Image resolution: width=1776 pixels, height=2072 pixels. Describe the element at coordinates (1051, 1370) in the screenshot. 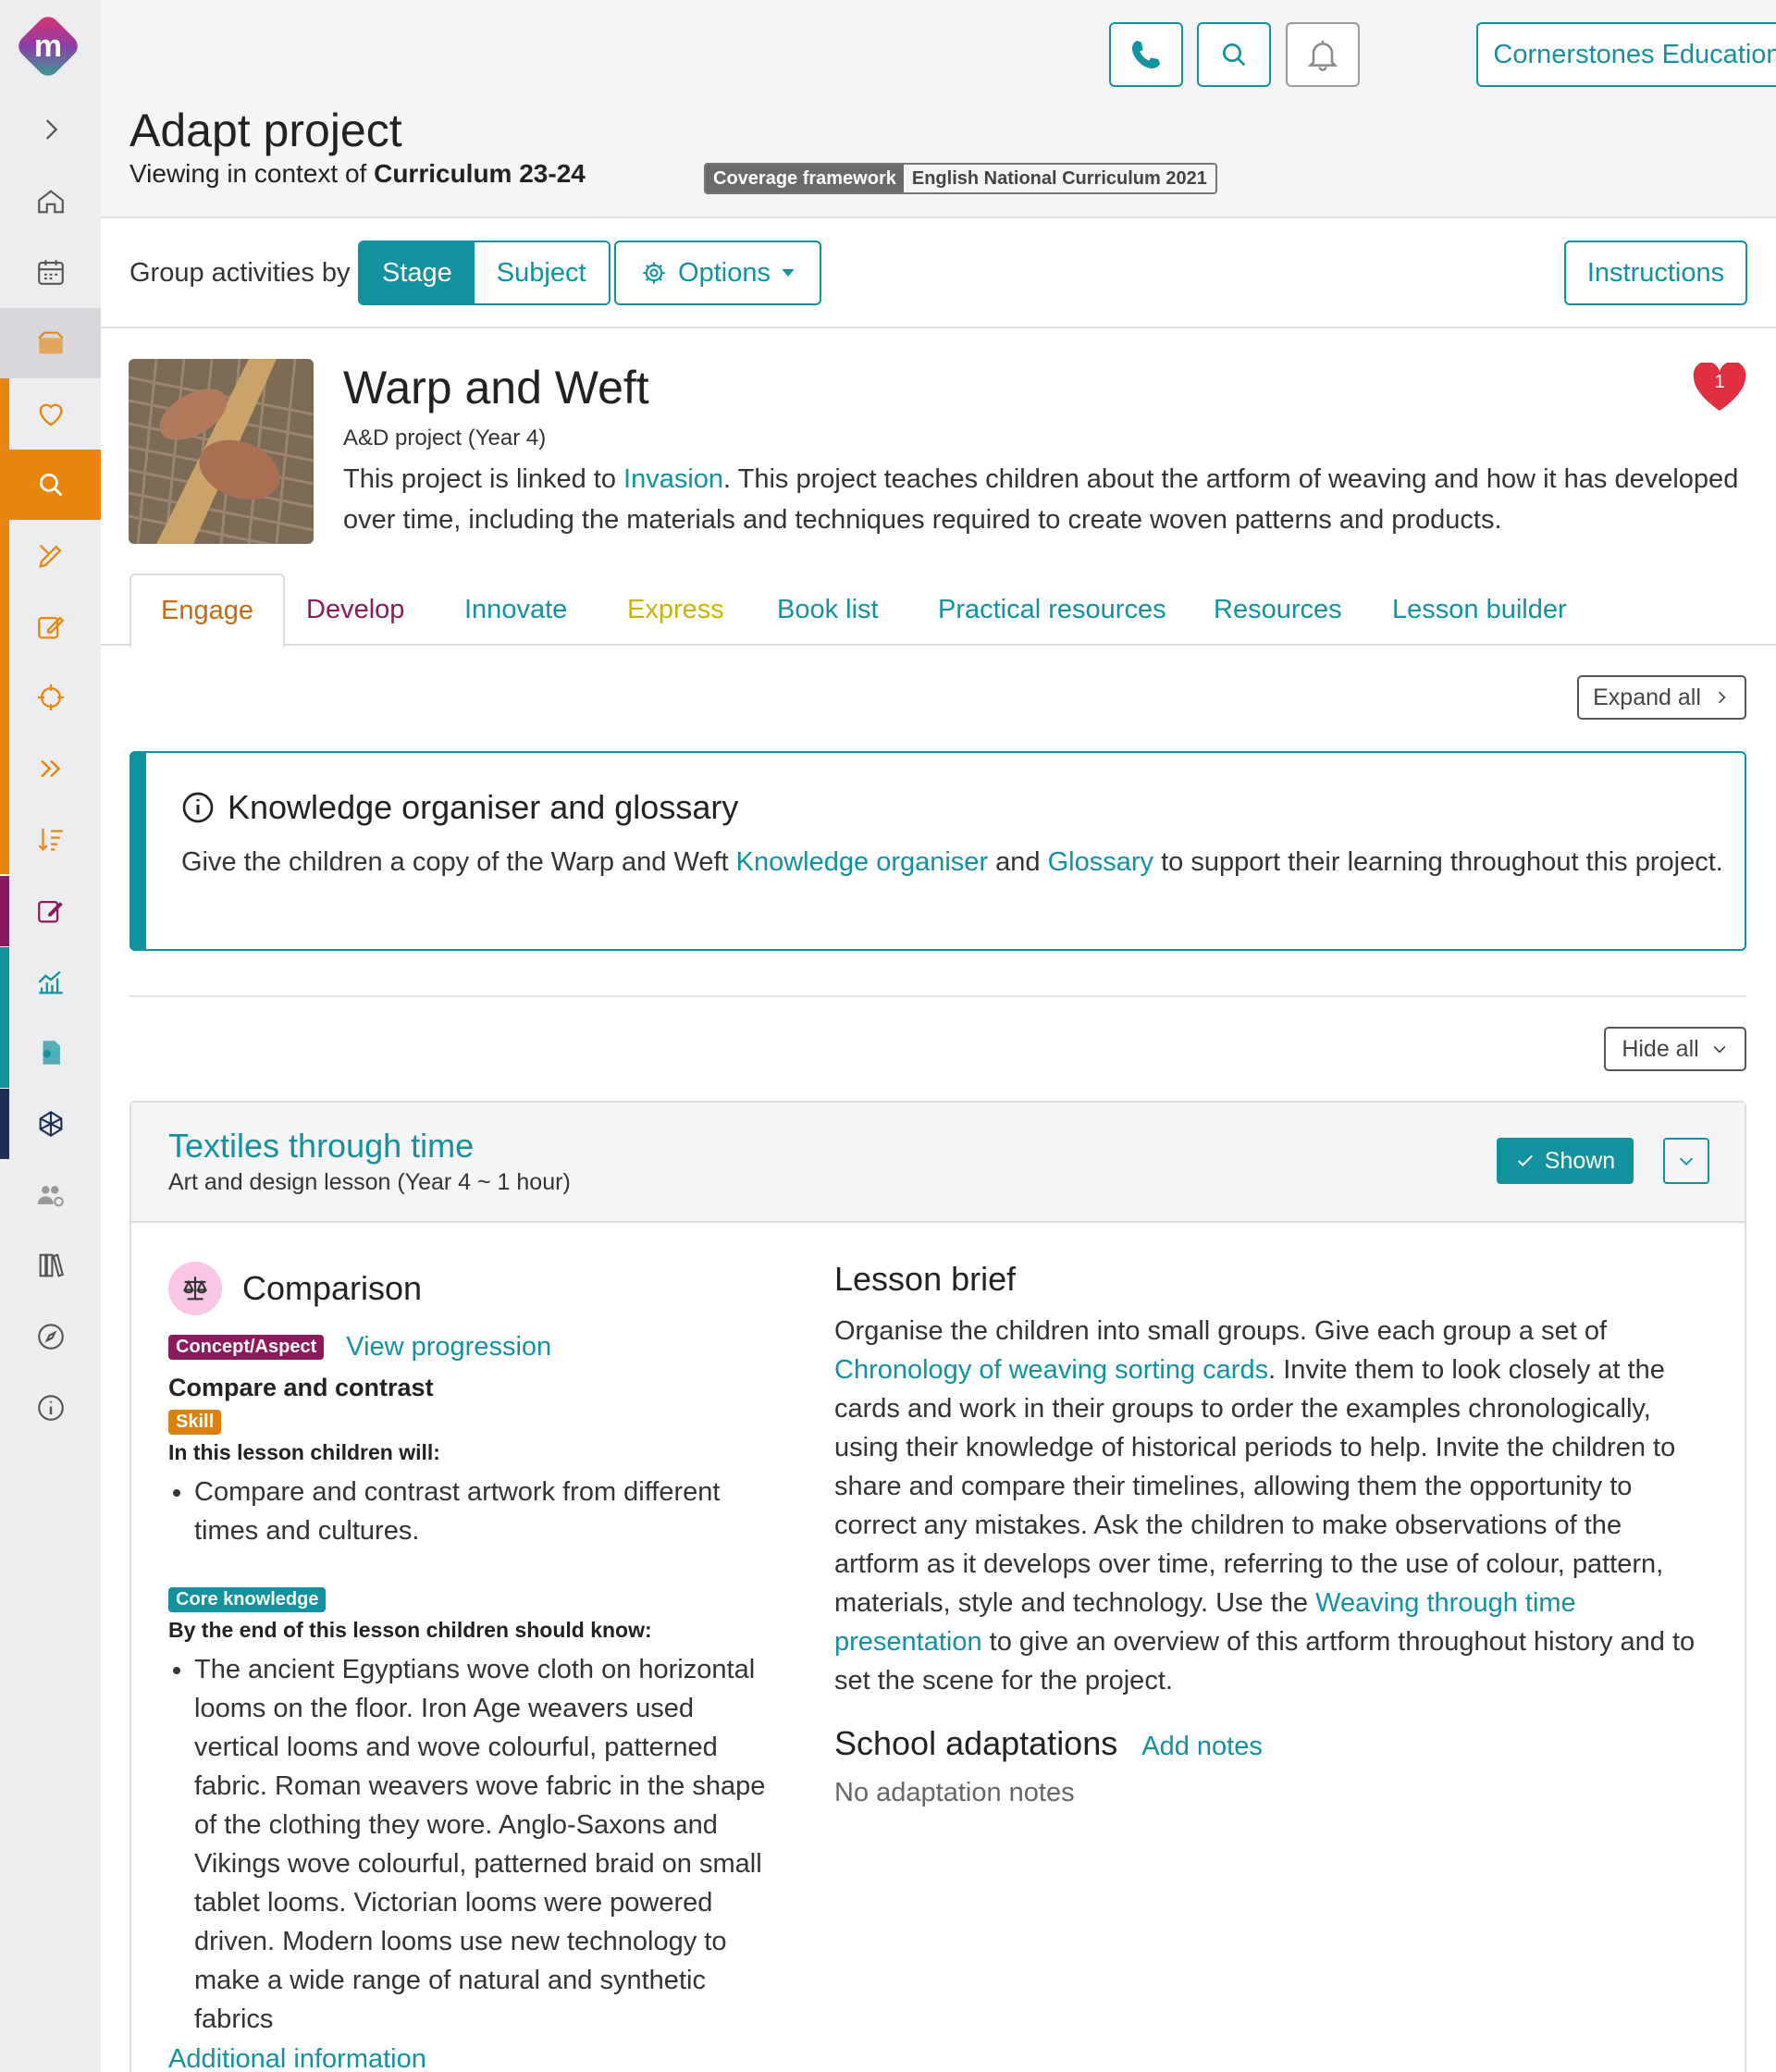

I see `chronology-cards-link: Chronology of weaving sorting cards` at that location.